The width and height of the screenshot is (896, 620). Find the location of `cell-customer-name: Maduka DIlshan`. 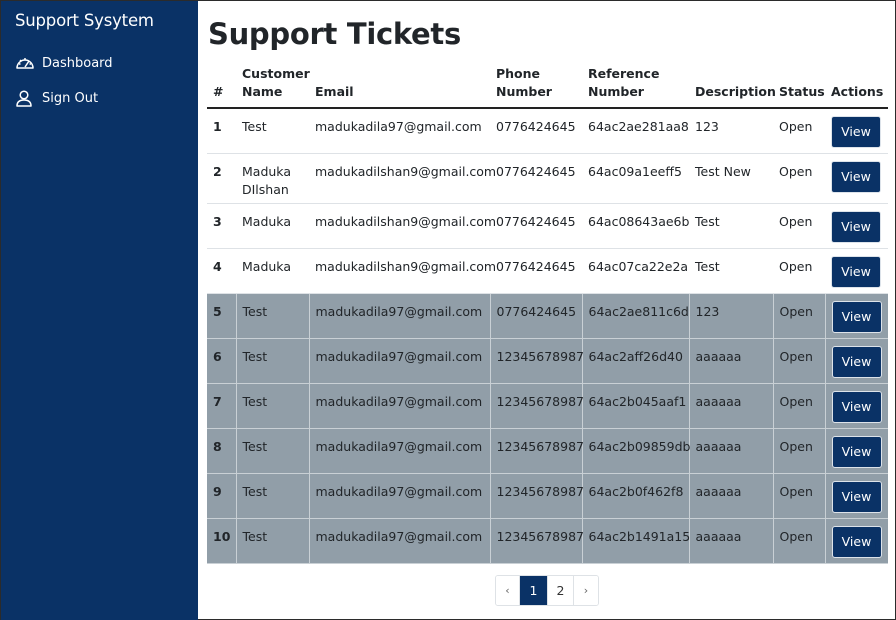

cell-customer-name: Maduka DIlshan is located at coordinates (272, 178).